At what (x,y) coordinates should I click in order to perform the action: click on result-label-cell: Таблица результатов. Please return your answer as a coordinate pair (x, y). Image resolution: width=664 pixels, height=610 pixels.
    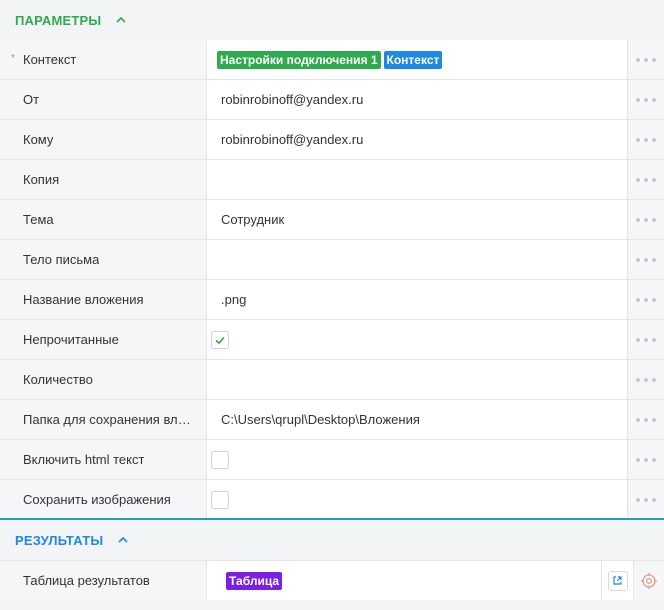
    Looking at the image, I should click on (103, 580).